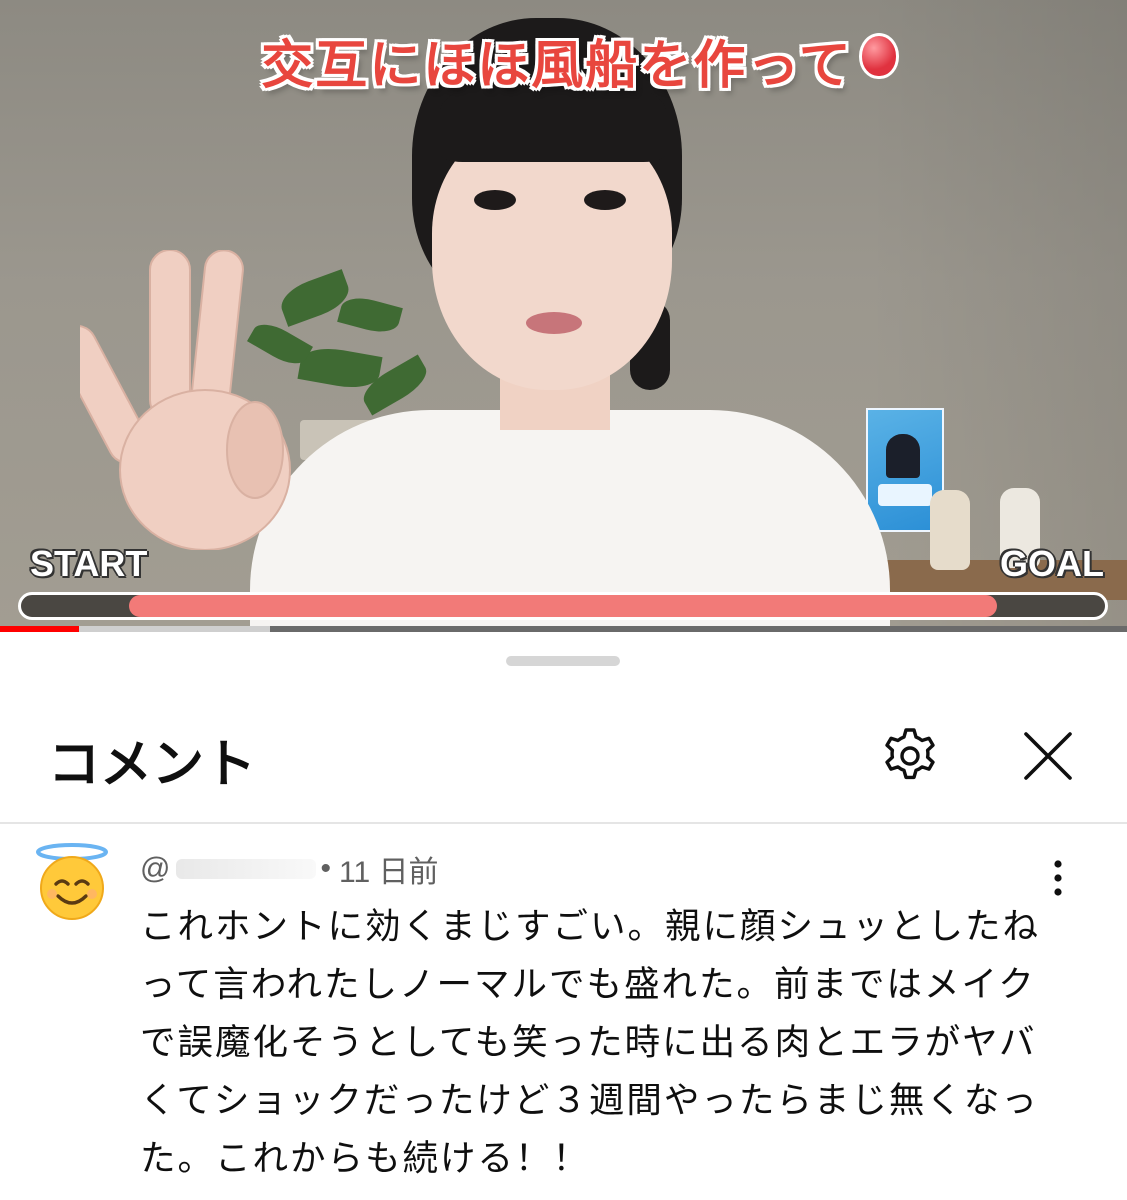  What do you see at coordinates (185, 400) in the screenshot?
I see `ok-hand-gesture` at bounding box center [185, 400].